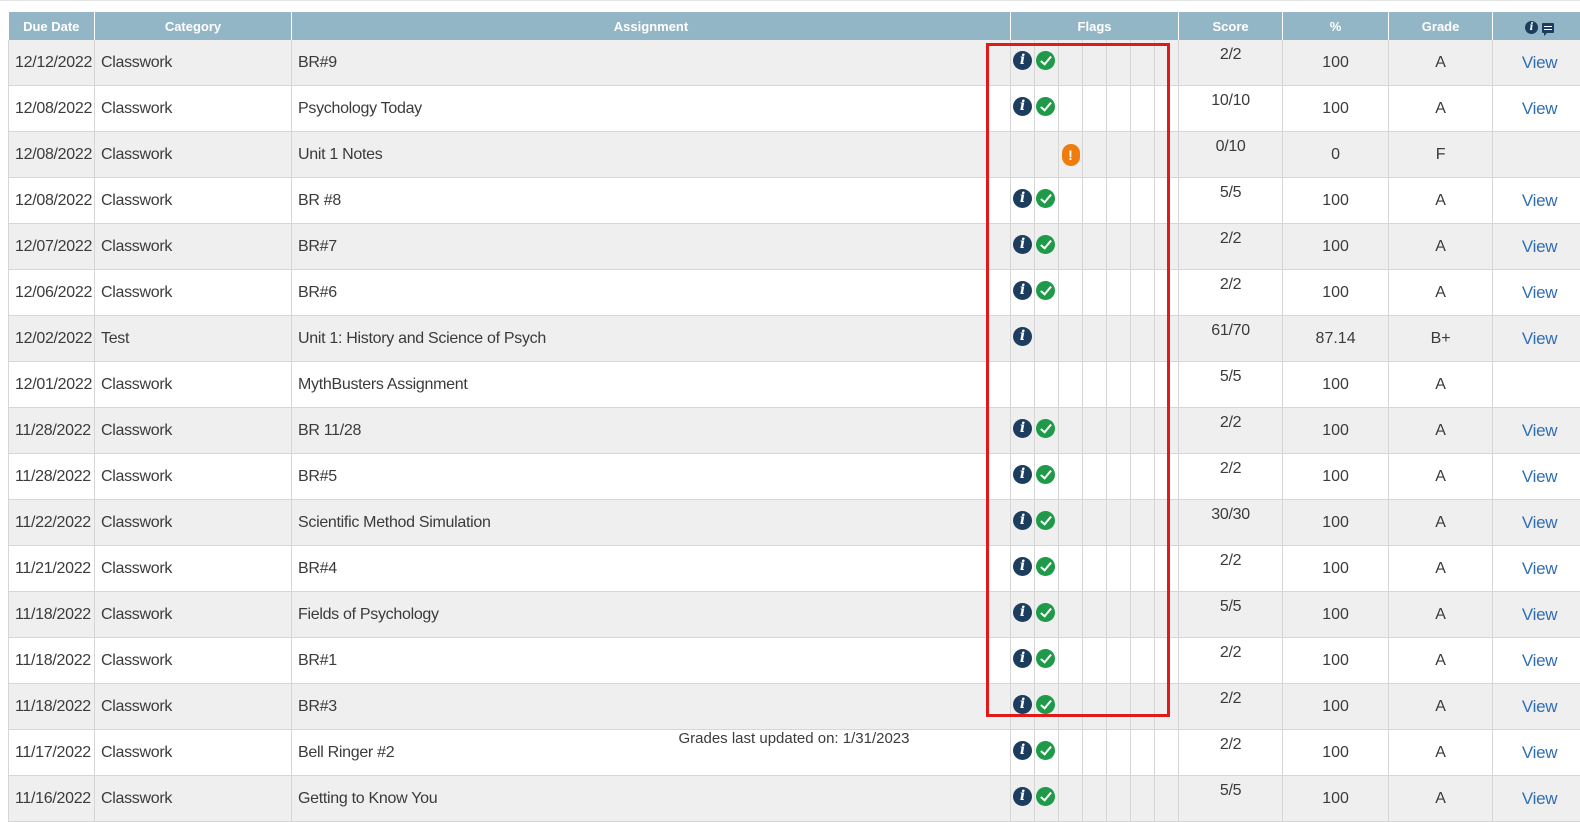 This screenshot has height=822, width=1580. What do you see at coordinates (1231, 26) in the screenshot?
I see `col-header-score: Score` at bounding box center [1231, 26].